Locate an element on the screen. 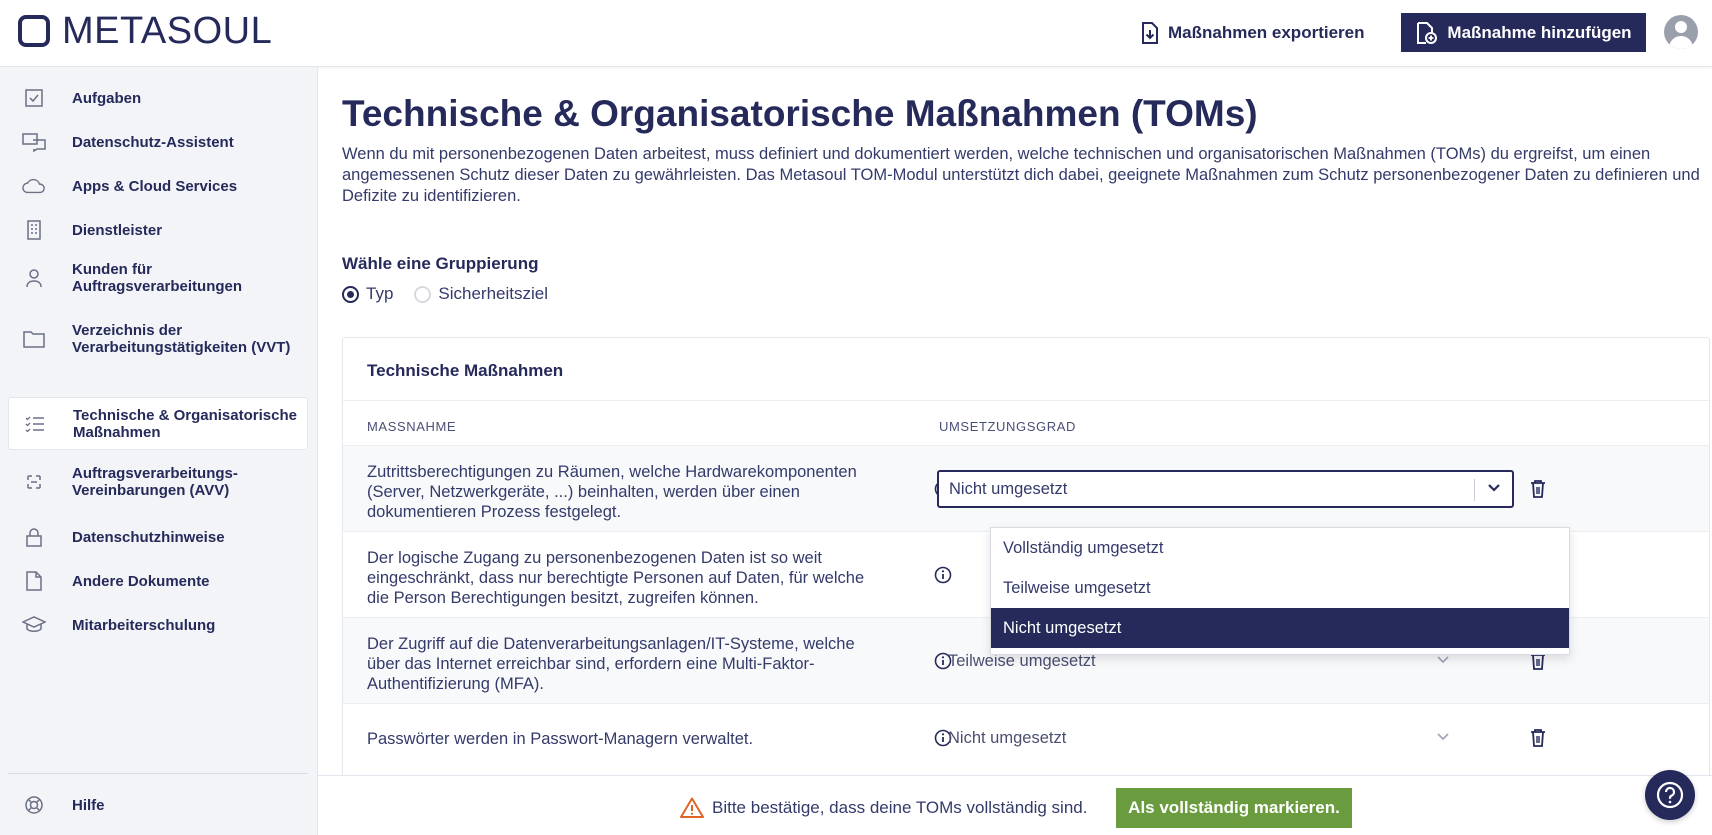 This screenshot has height=835, width=1712. column-header-measure: MASSNAHME is located at coordinates (412, 426).